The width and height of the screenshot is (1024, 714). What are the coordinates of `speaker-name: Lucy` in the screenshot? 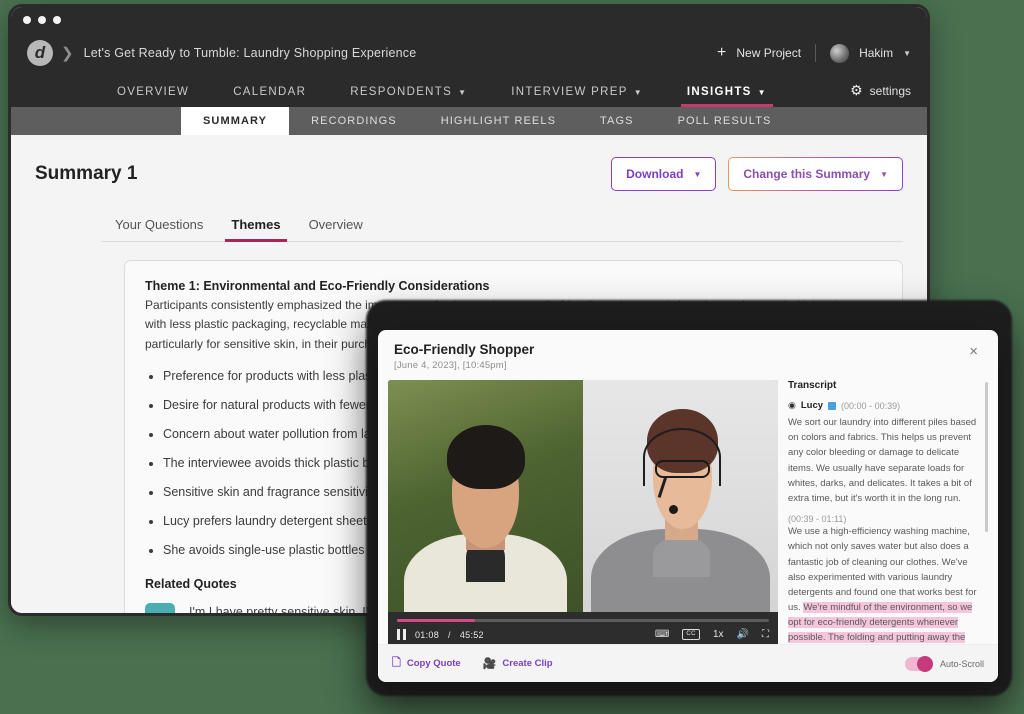 It's located at (812, 405).